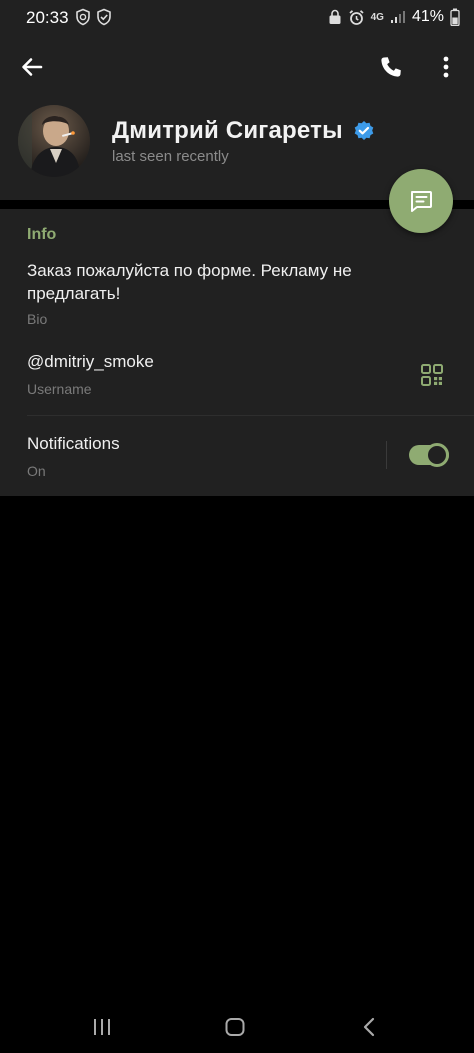 The width and height of the screenshot is (474, 1053). I want to click on system-navigation-bar, so click(237, 1026).